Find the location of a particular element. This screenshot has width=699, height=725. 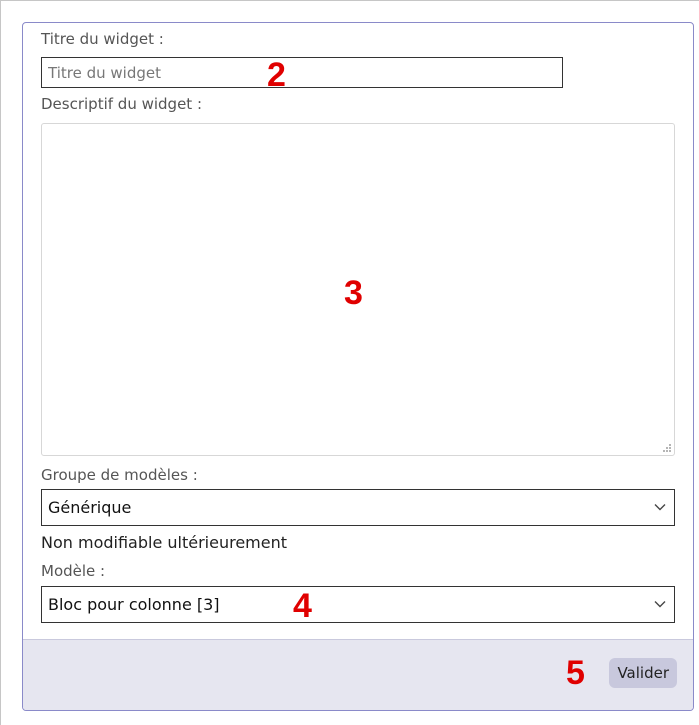

group-note: Non modifiable ultérieurement is located at coordinates (164, 542).